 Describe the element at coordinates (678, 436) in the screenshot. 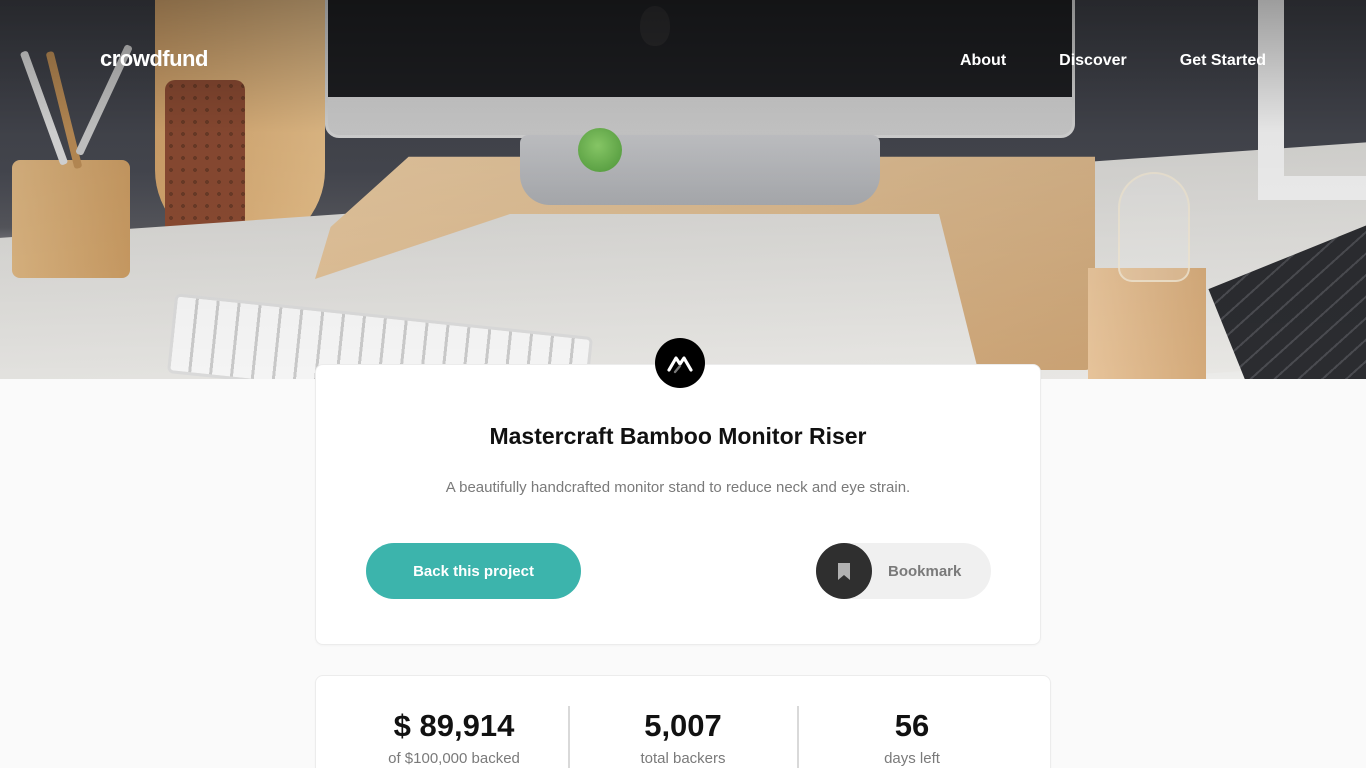

I see `project-title: Mastercraft Bamboo Monitor Riser` at that location.